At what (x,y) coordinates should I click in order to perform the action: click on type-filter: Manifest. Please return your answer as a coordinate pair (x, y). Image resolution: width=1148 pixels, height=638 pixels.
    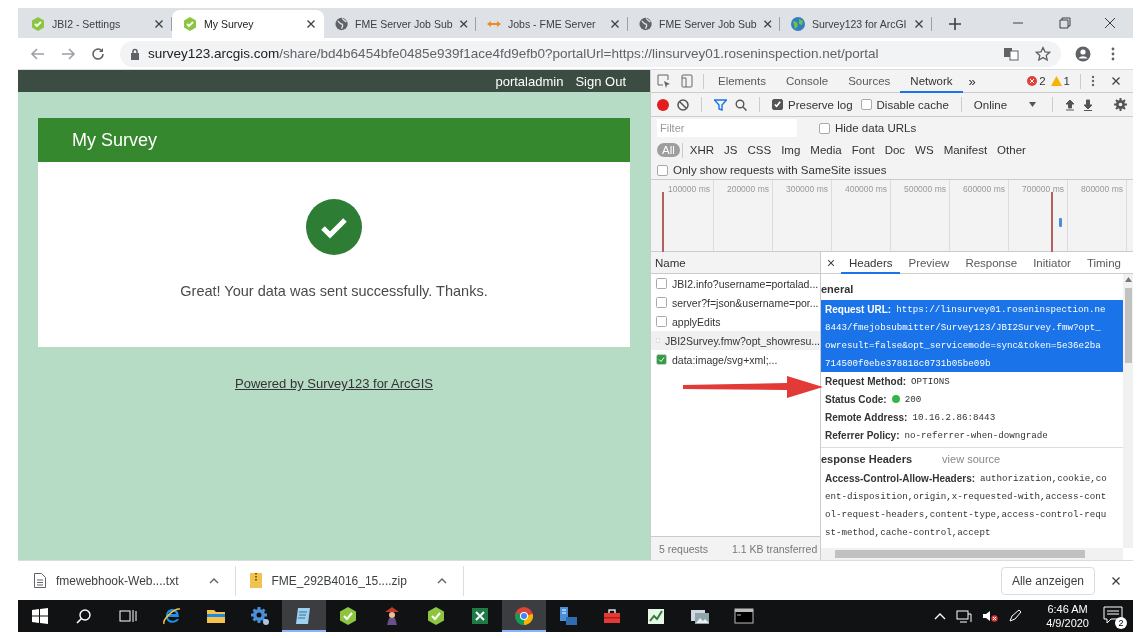
    Looking at the image, I should click on (965, 150).